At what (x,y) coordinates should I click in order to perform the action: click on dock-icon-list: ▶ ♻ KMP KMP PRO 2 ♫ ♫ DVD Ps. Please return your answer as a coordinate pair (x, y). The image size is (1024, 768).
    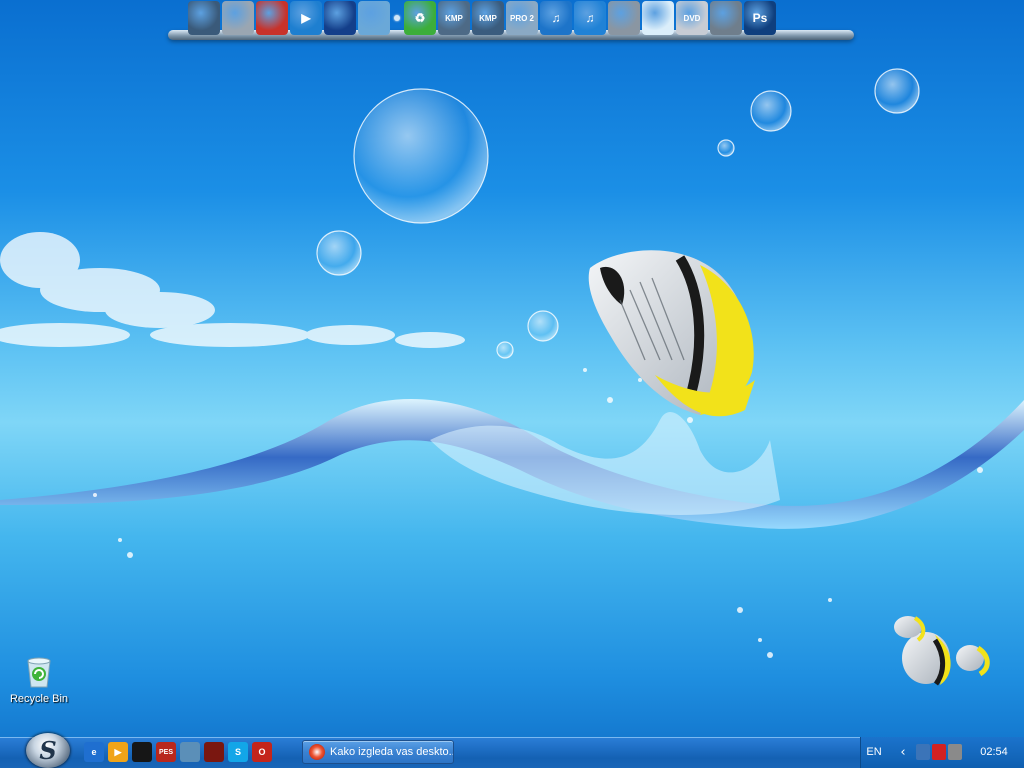
    Looking at the image, I should click on (482, 18).